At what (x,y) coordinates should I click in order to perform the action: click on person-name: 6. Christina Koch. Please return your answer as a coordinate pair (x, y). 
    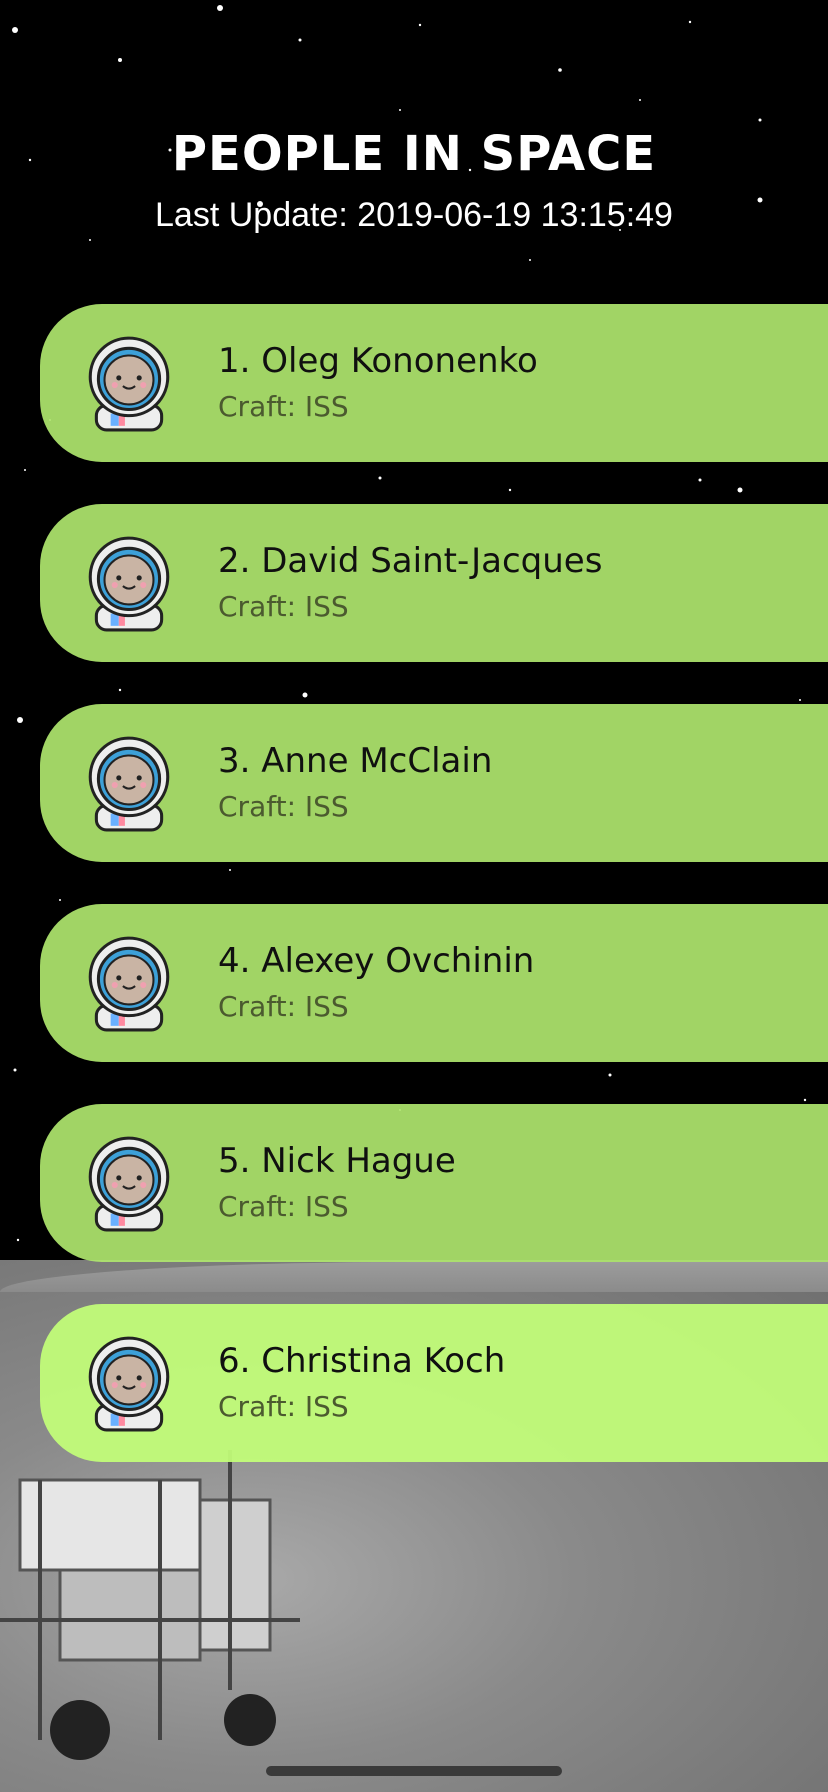
    Looking at the image, I should click on (362, 1360).